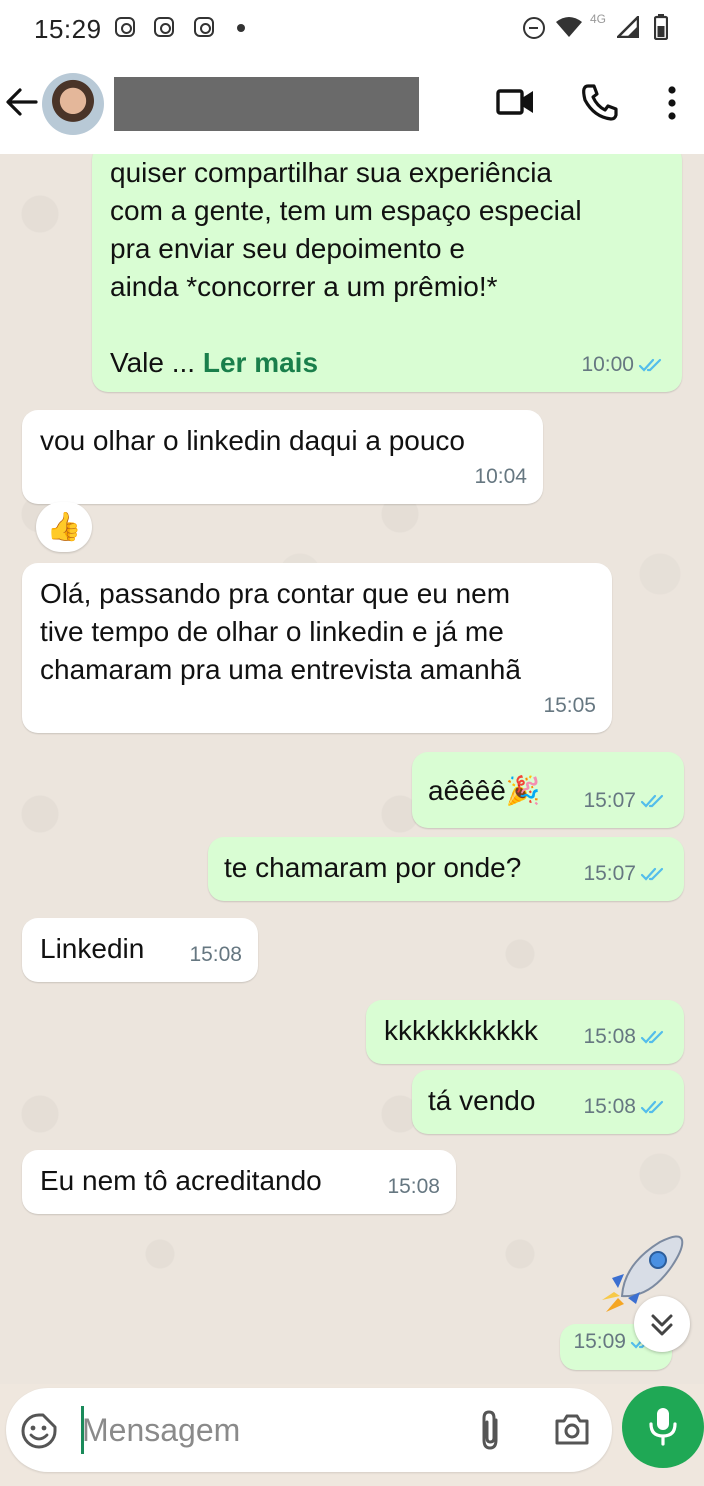 The image size is (704, 1486). What do you see at coordinates (569, 27) in the screenshot?
I see `wifi-icon` at bounding box center [569, 27].